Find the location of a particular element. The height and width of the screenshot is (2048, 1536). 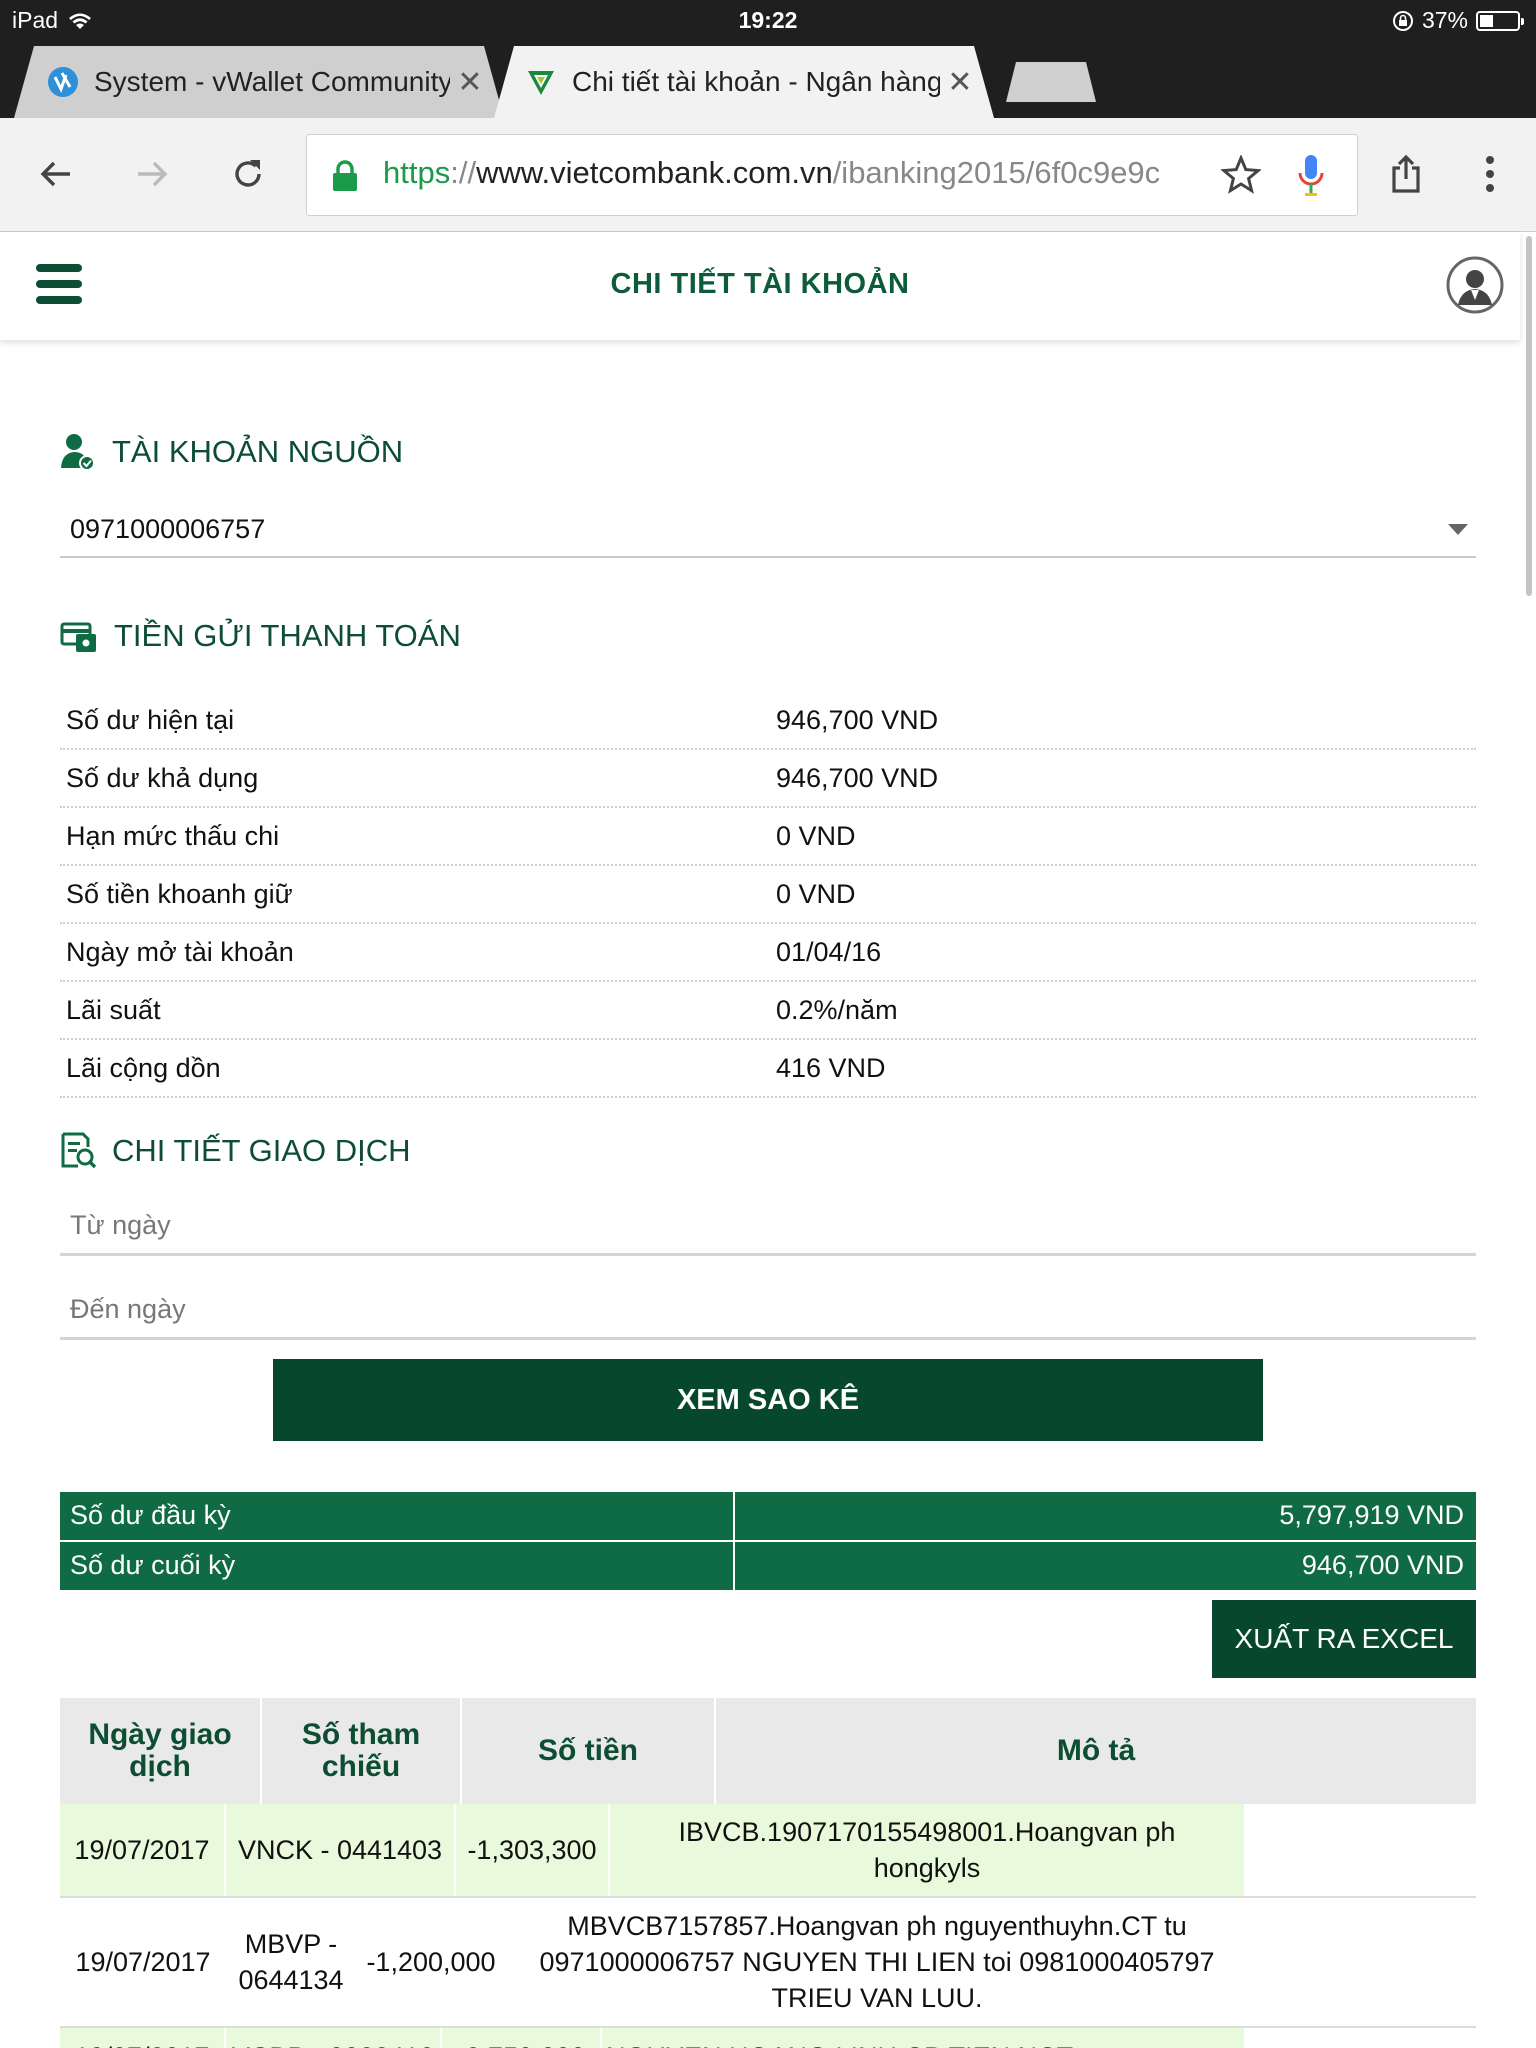

statement-document-icon is located at coordinates (78, 1150).